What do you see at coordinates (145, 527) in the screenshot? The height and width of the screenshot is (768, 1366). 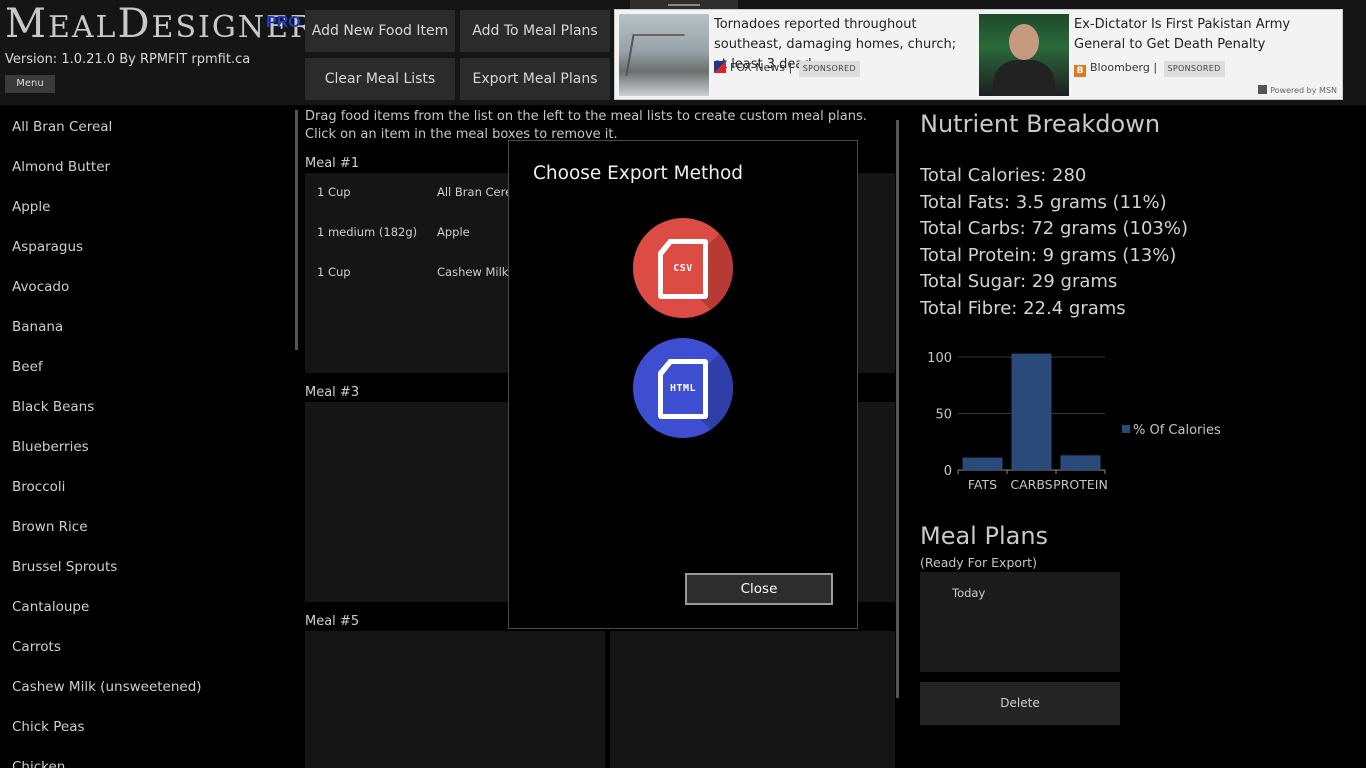 I see `food-item: Brown Rice` at bounding box center [145, 527].